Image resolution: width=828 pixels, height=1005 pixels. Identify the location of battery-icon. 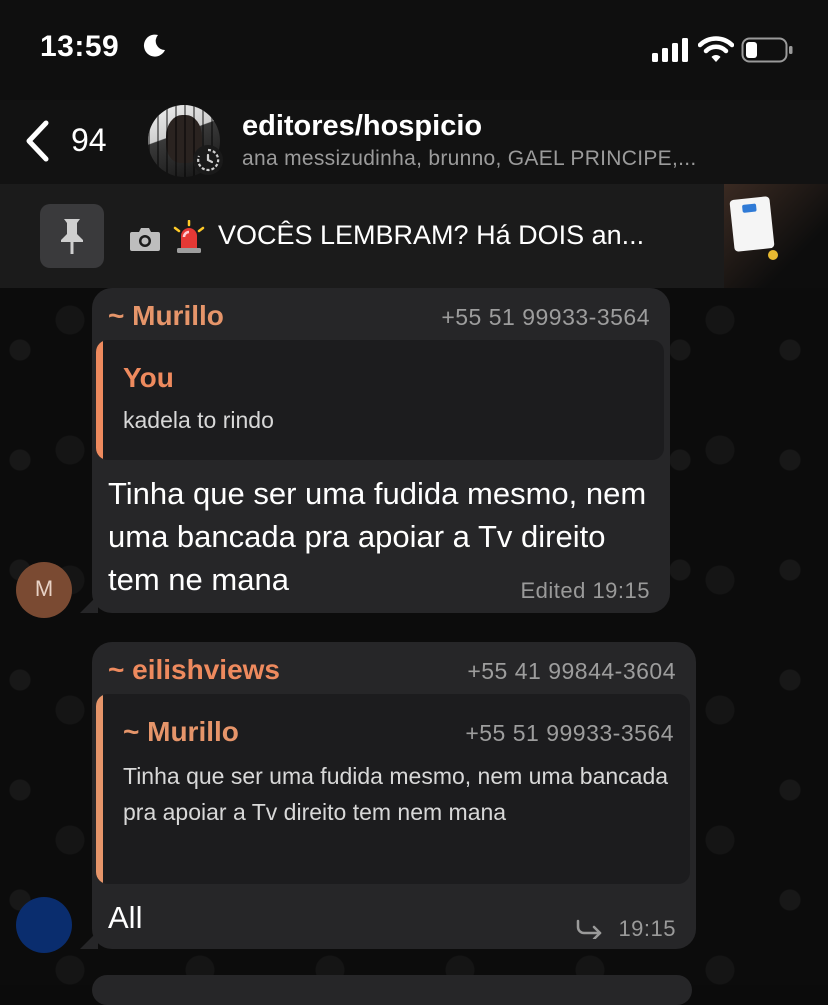
(767, 50).